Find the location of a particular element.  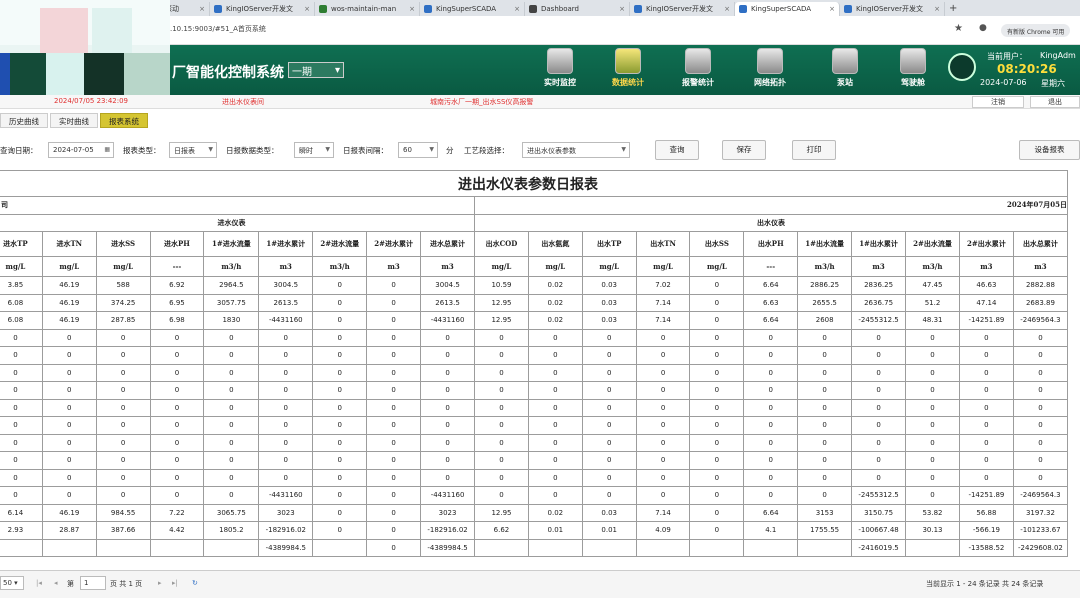

date-value: 2024-07-05 is located at coordinates (73, 150).